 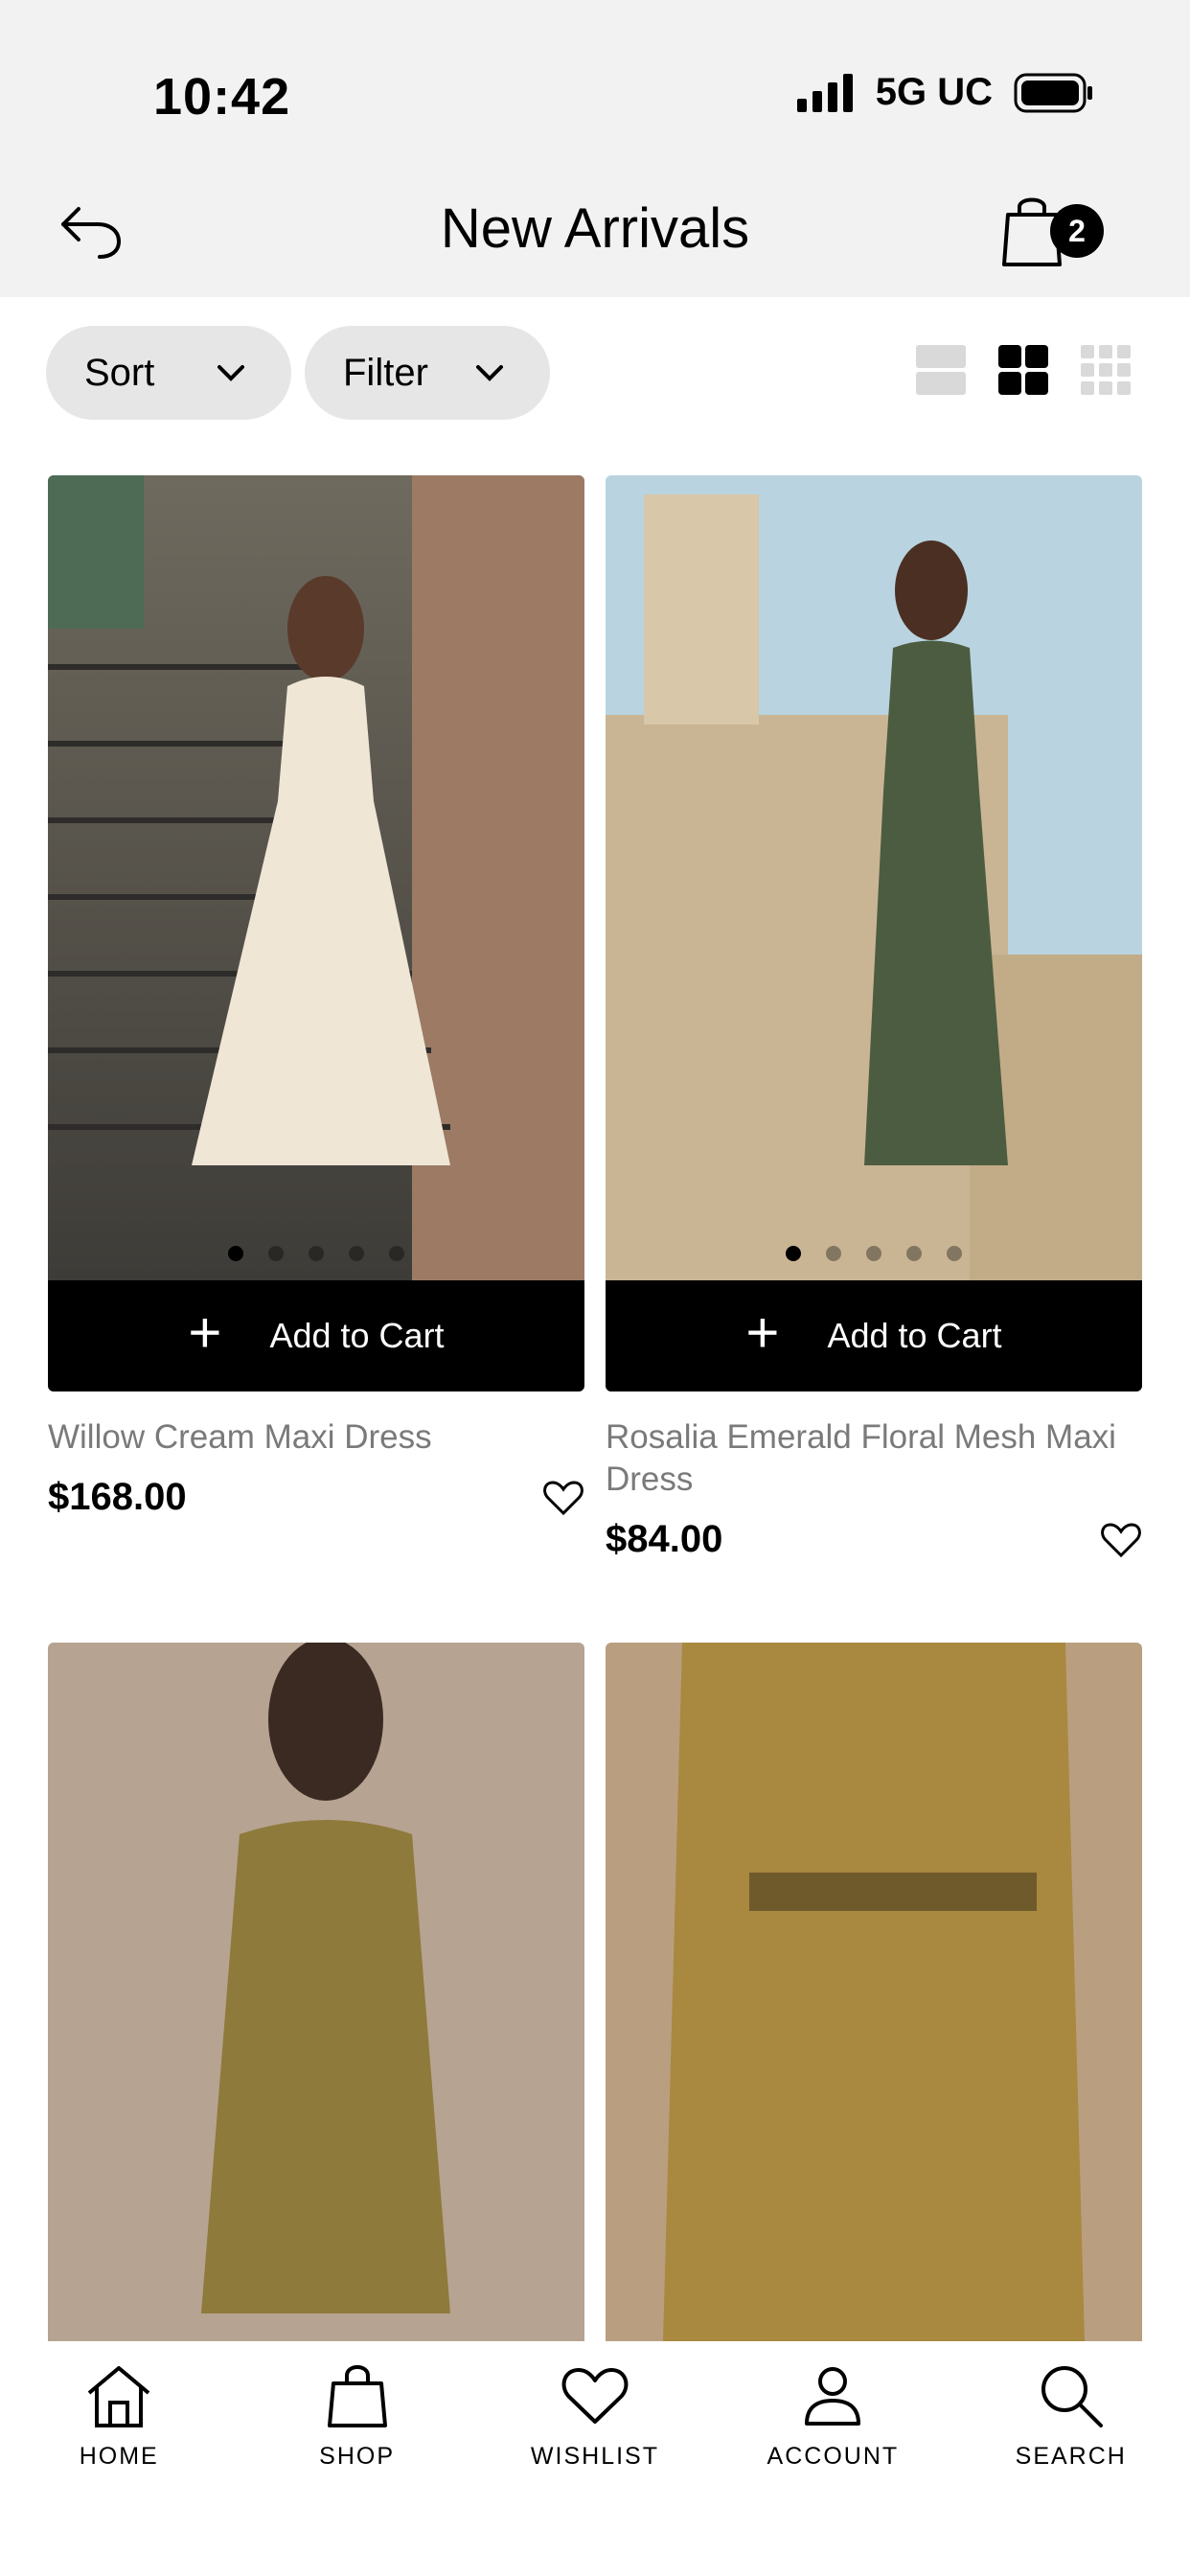 I want to click on product-name: Rosalia Emerald Floral Mesh Maxi Dress, so click(x=874, y=1458).